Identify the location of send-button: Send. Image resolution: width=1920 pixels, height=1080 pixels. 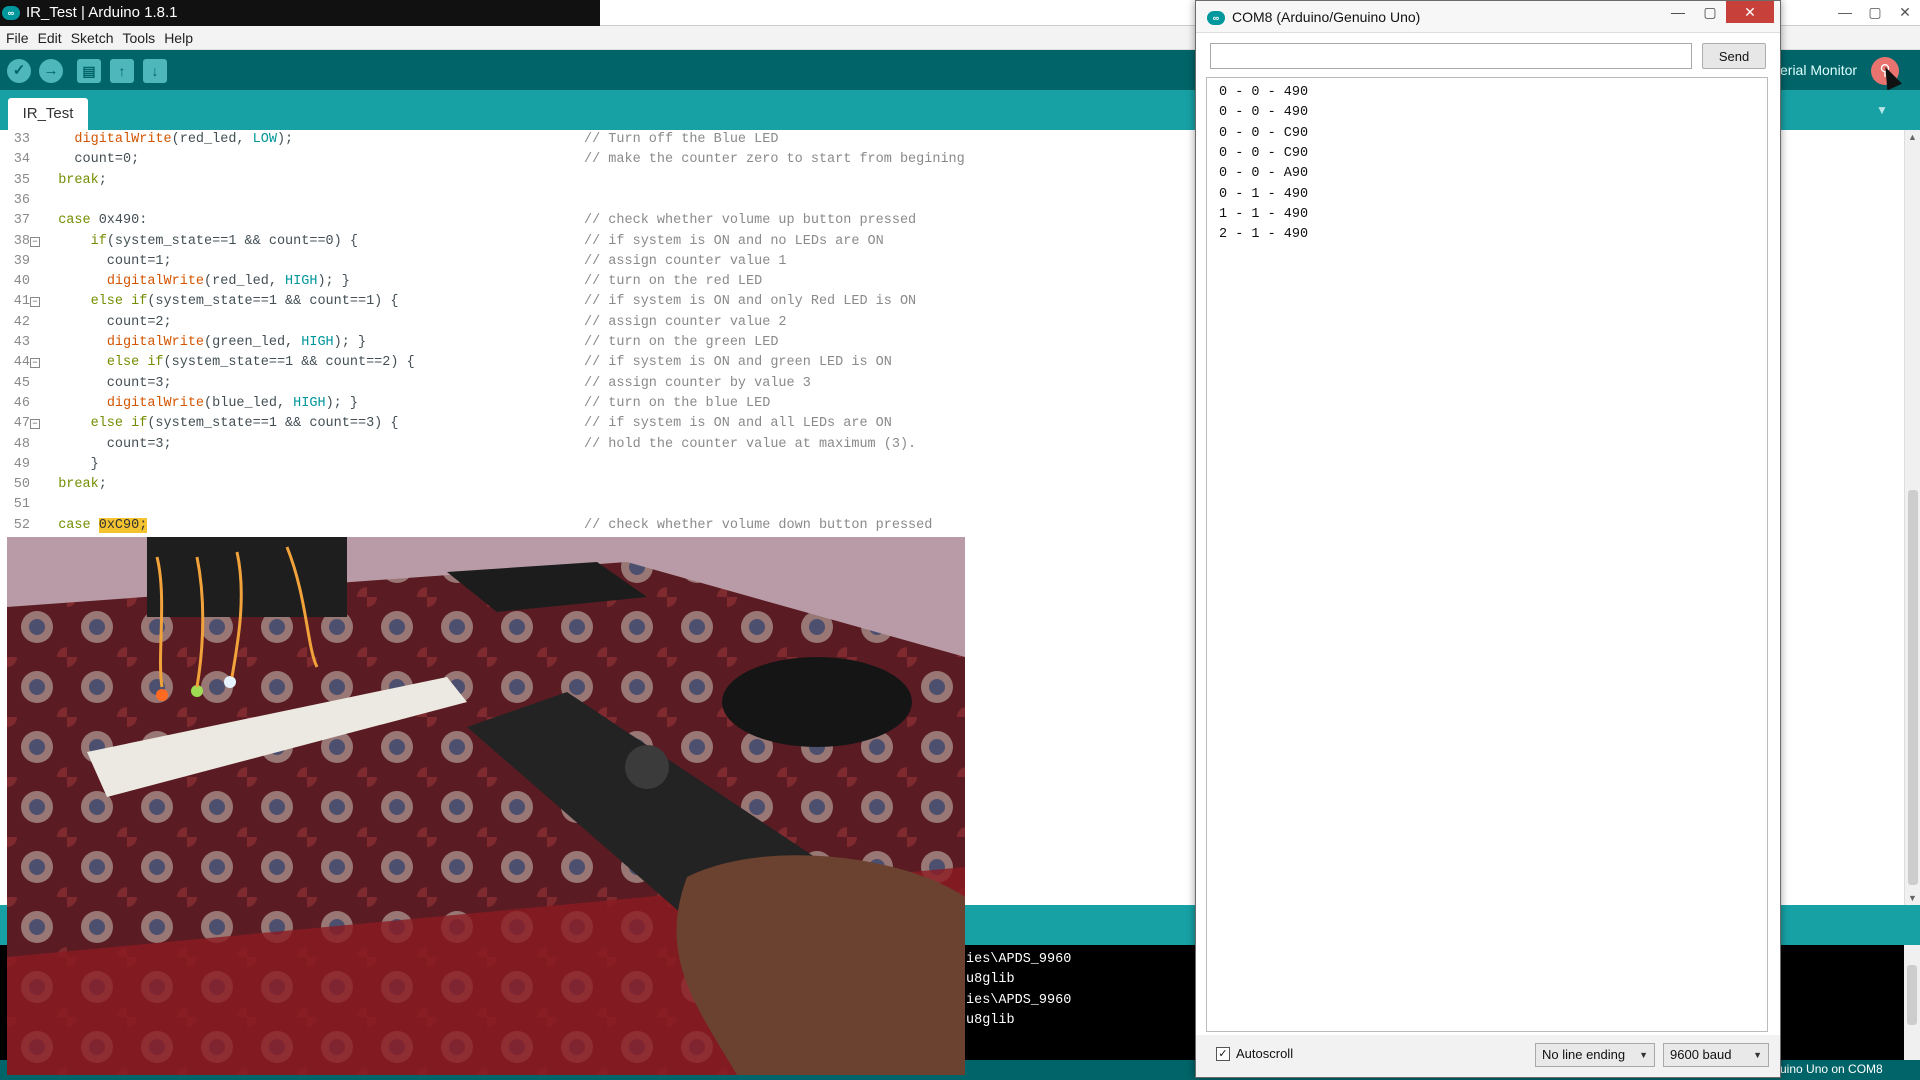
(1734, 56).